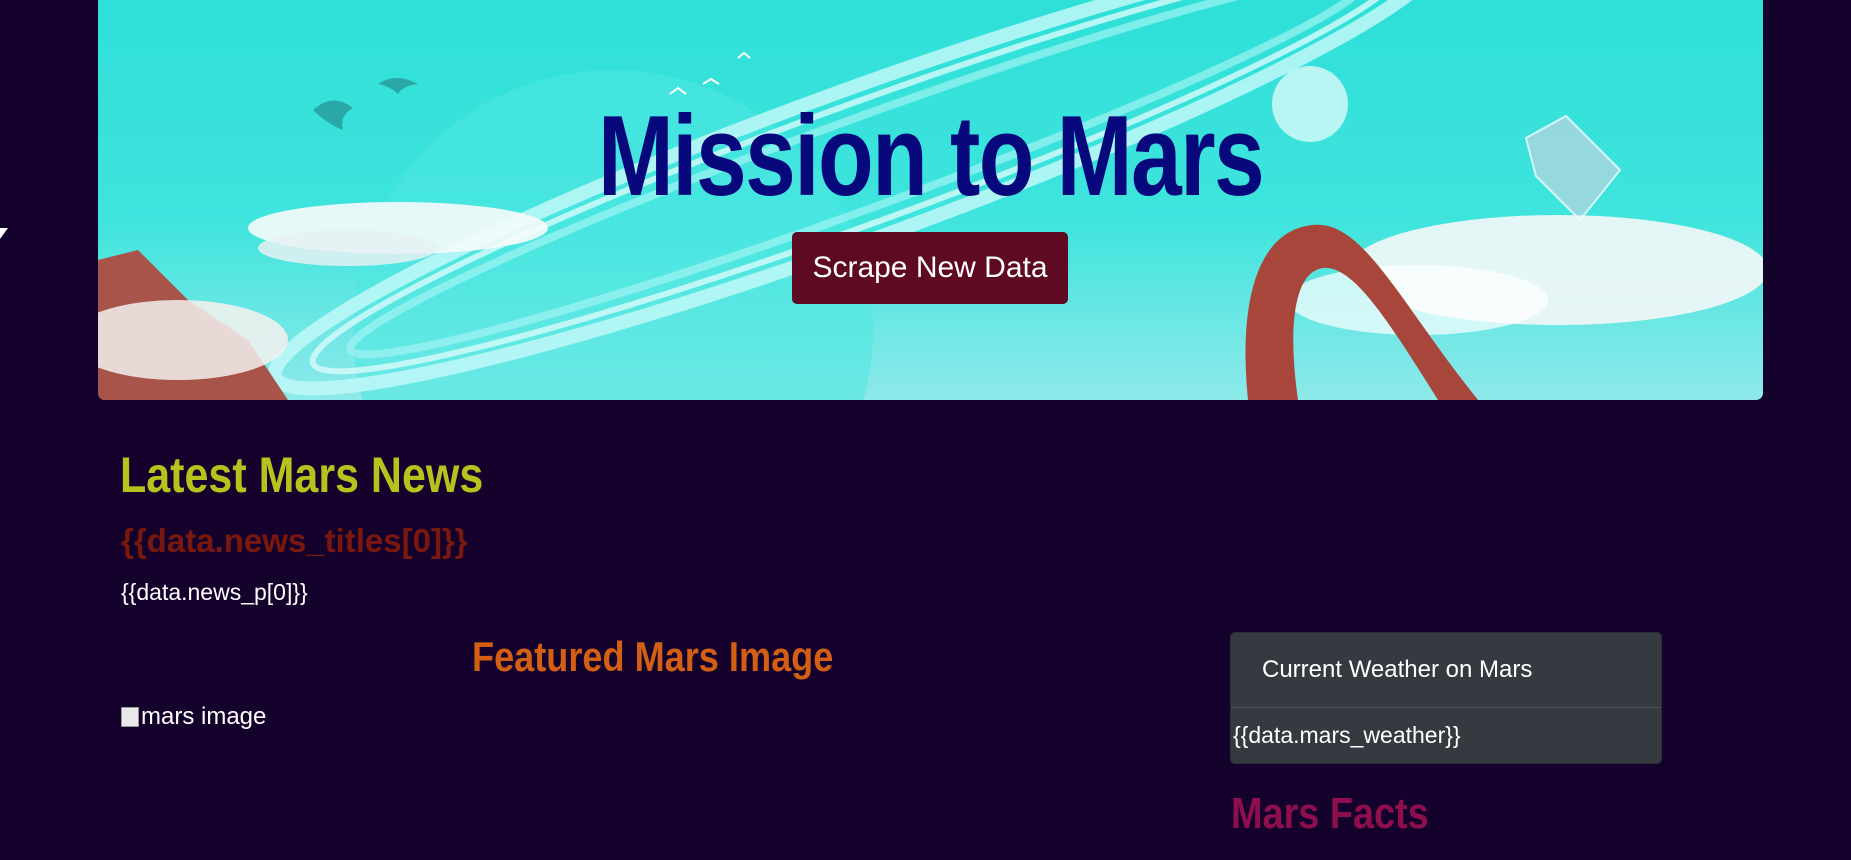 This screenshot has height=860, width=1851. Describe the element at coordinates (930, 268) in the screenshot. I see `scrape-new-data-button: Scrape New Data` at that location.